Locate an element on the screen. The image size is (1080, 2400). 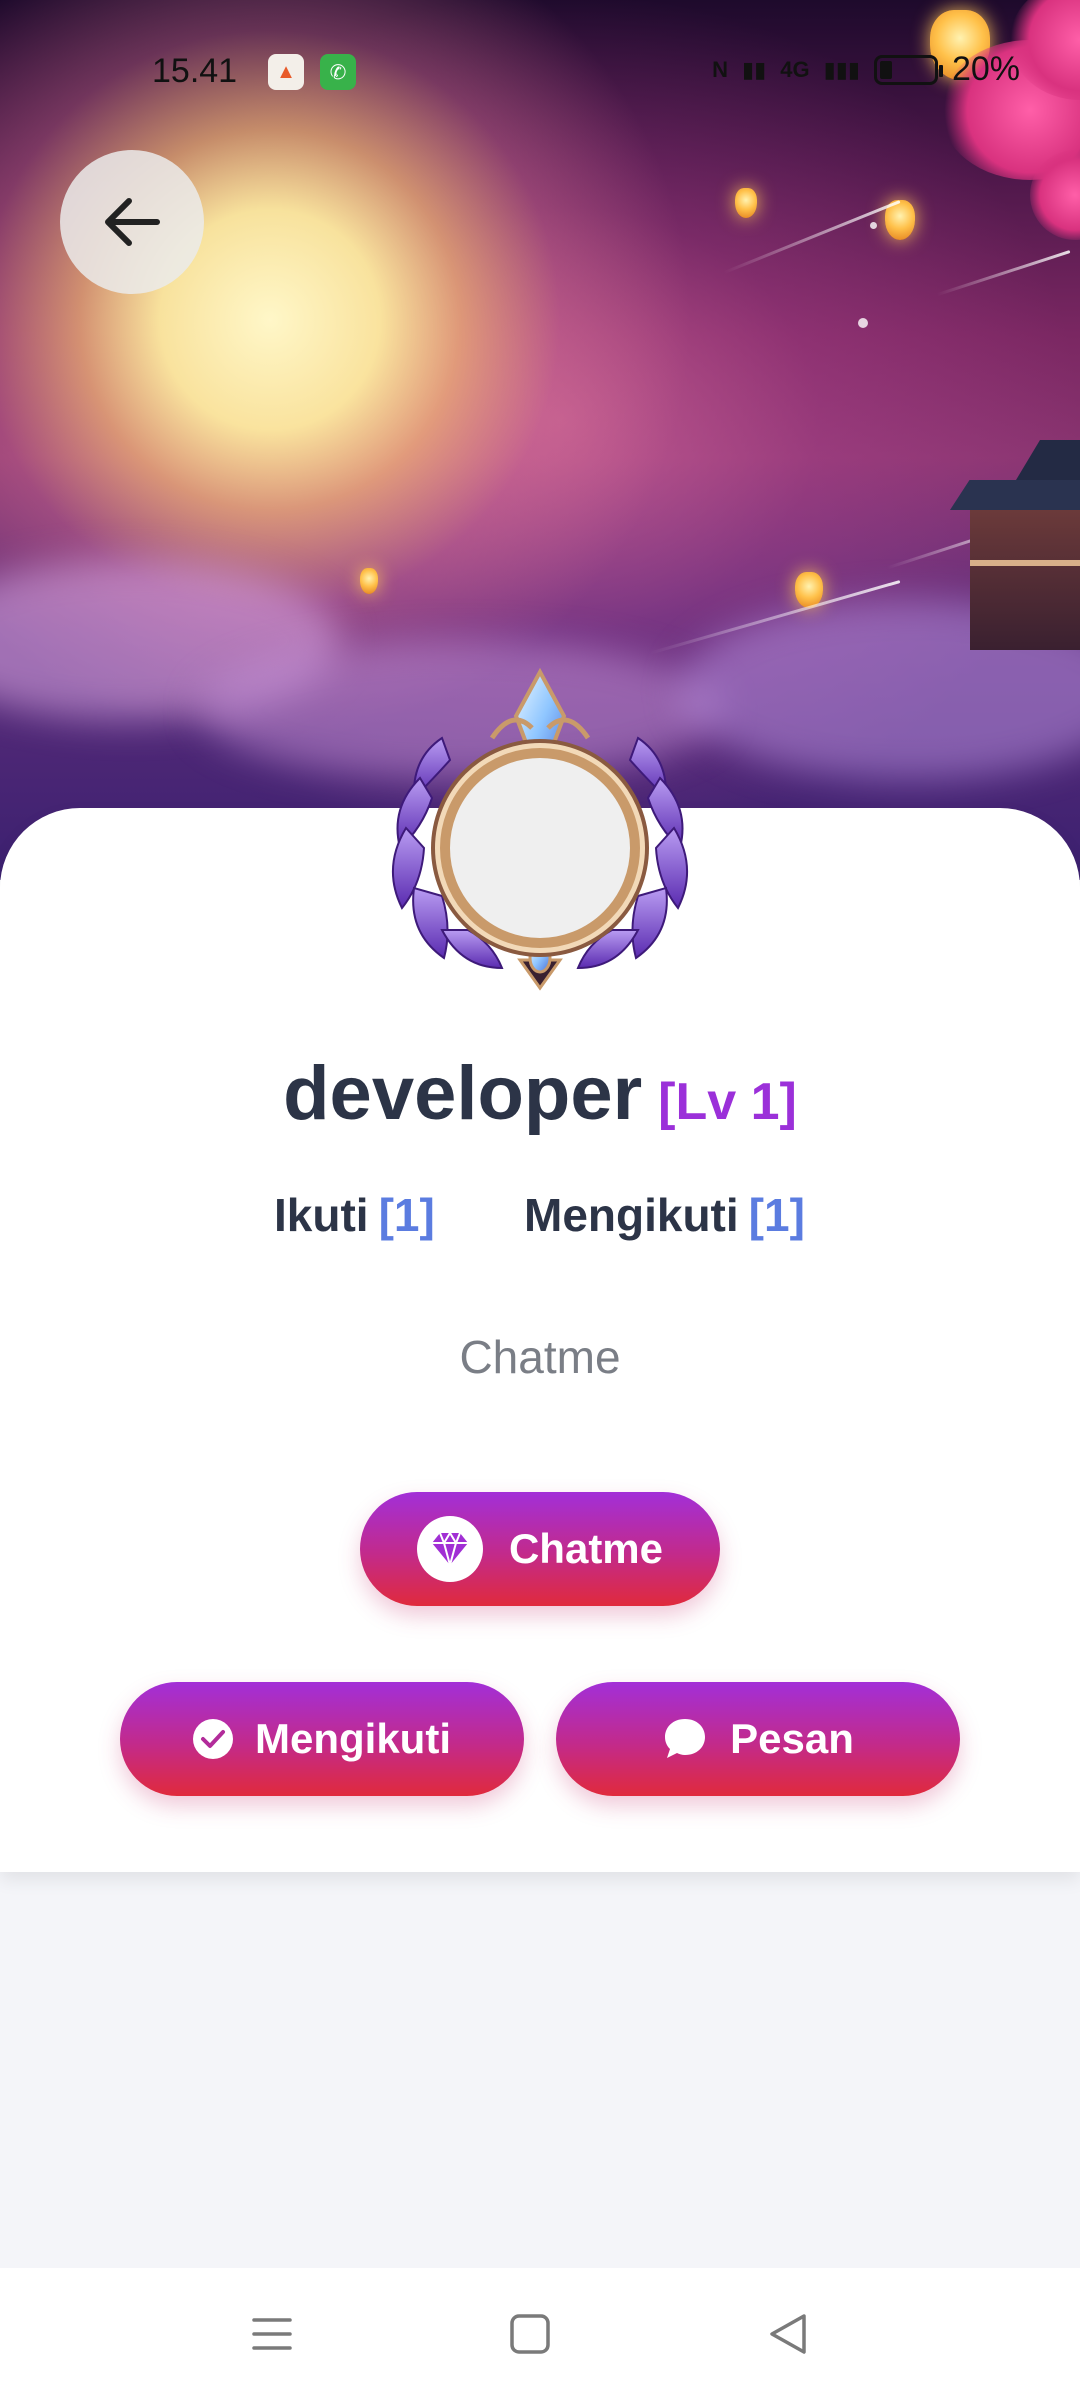
profile-bio: Chatme is located at coordinates (540, 1357).